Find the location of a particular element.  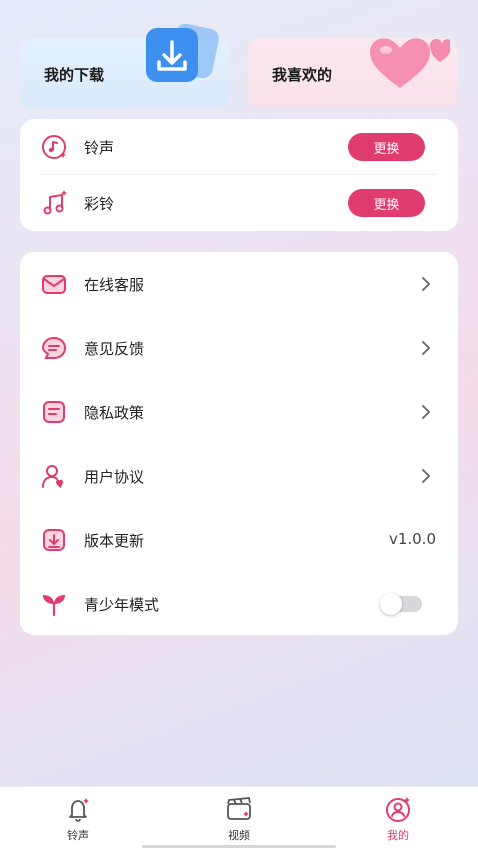

menu-item-privacy-policy: 隐私政策 is located at coordinates (239, 412).